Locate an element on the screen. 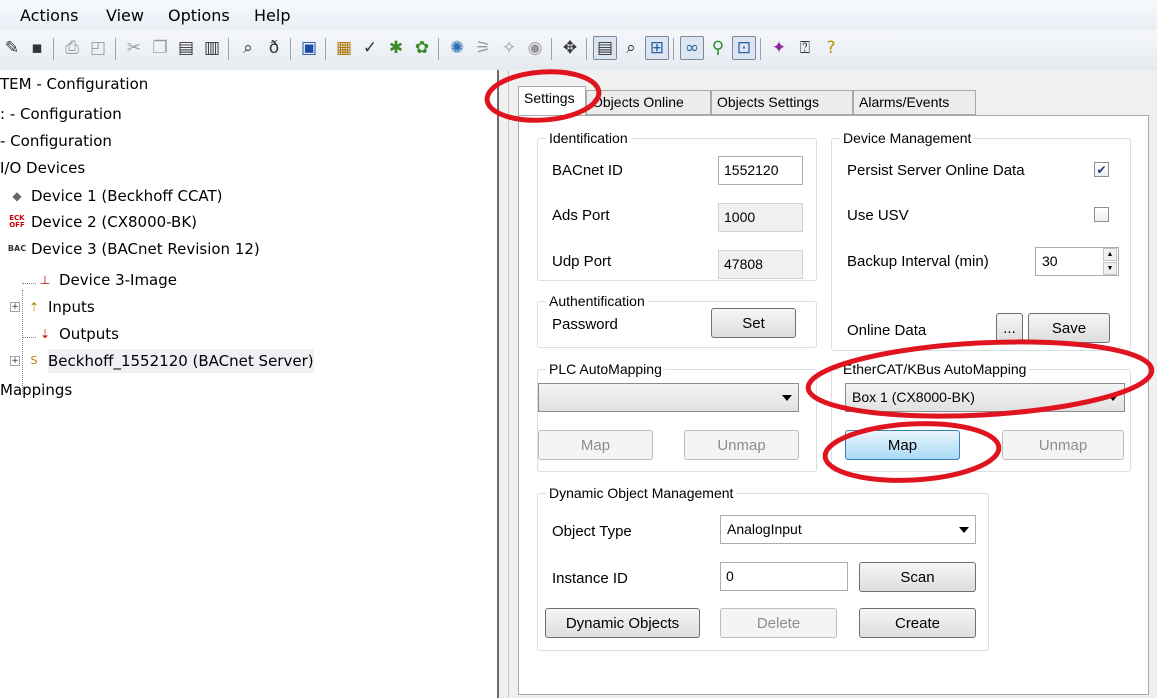  activate-configuration-icon: ✱ is located at coordinates (396, 48).